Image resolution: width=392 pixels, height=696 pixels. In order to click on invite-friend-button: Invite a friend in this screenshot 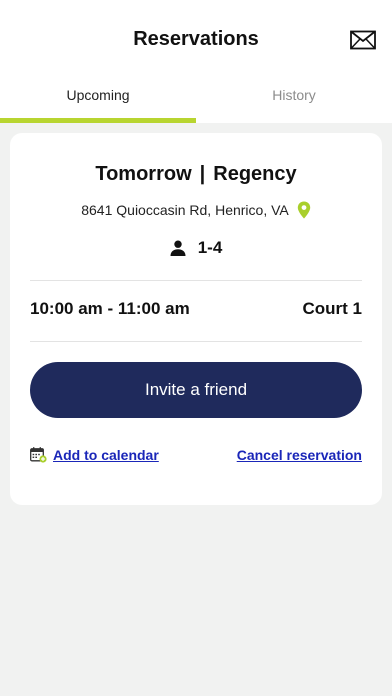, I will do `click(196, 390)`.